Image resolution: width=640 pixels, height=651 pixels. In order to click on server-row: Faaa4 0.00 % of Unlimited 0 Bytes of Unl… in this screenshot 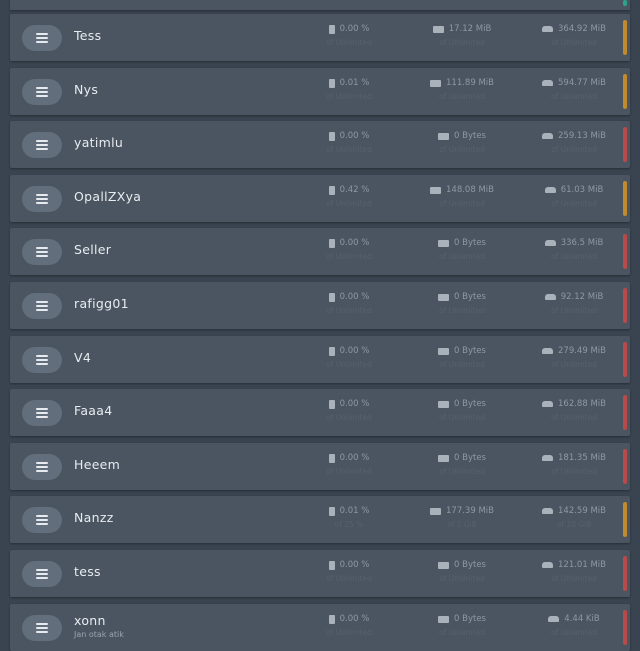, I will do `click(320, 412)`.